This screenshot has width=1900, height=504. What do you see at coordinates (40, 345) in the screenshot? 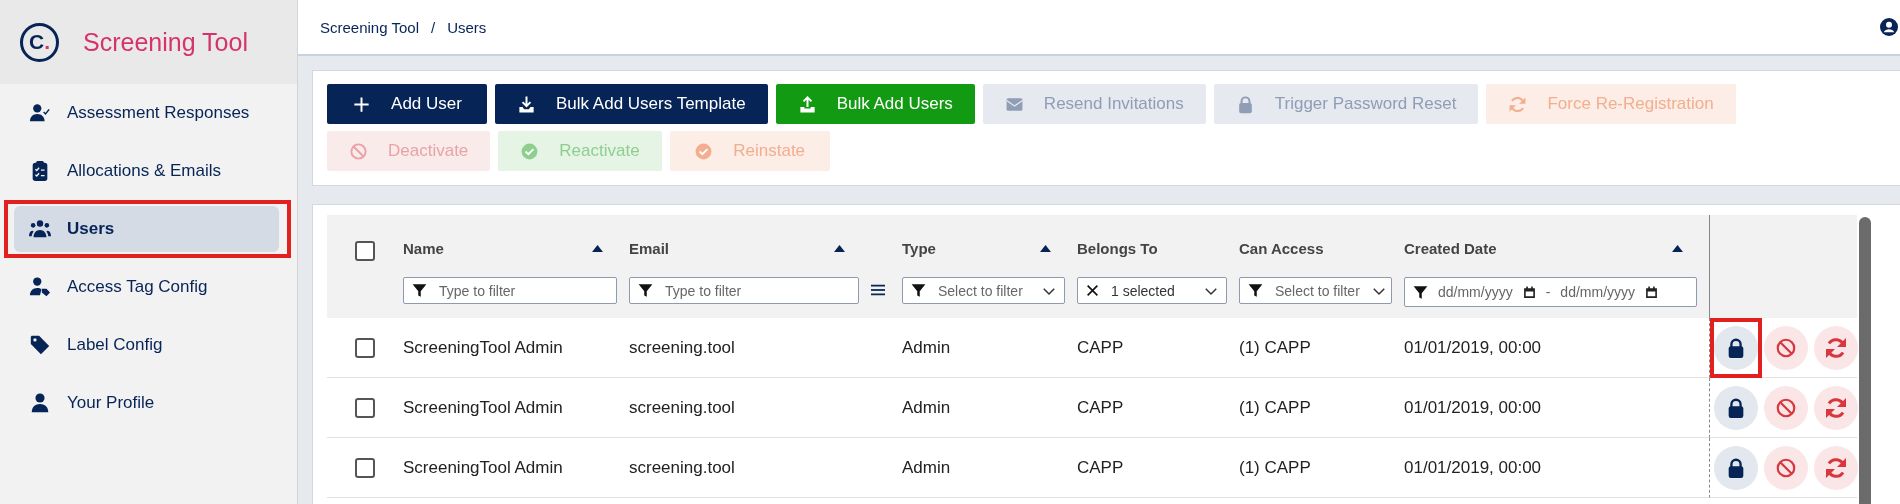
I see `tag-icon` at bounding box center [40, 345].